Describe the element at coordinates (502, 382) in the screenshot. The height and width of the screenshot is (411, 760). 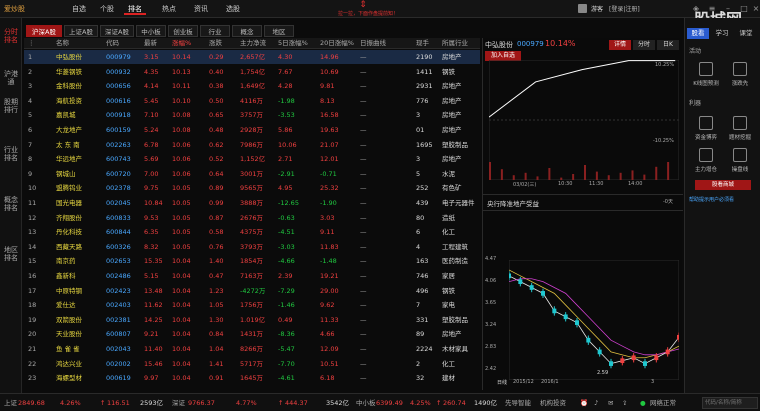
I see `kline-period-label: 日线` at that location.